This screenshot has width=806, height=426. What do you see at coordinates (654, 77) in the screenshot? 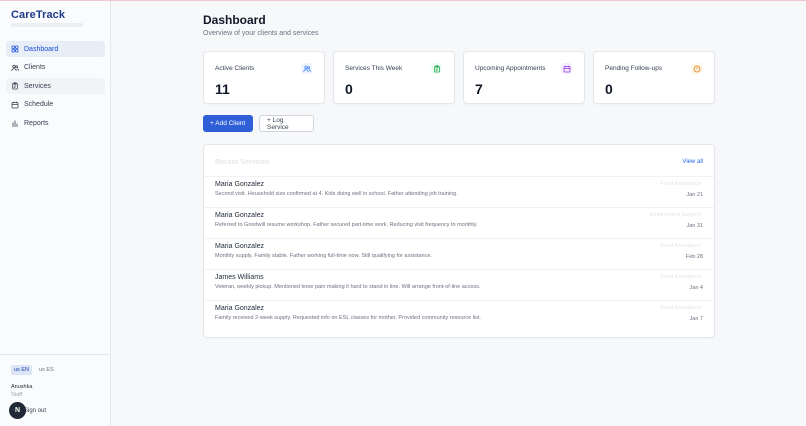
I see `stat-card-pending-followups: Pending Follow-ups 0` at bounding box center [654, 77].